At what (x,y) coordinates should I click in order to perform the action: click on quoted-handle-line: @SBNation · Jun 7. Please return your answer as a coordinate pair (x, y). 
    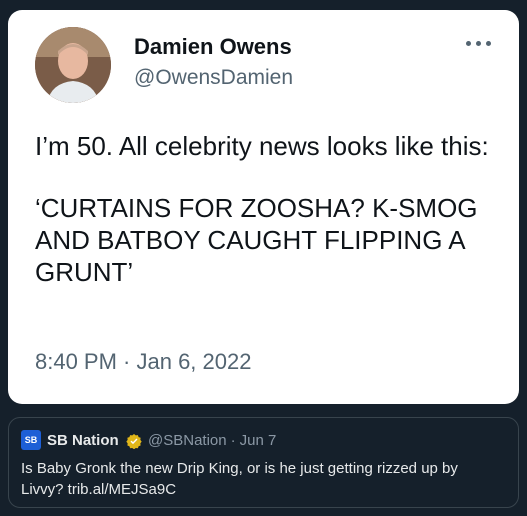
    Looking at the image, I should click on (212, 440).